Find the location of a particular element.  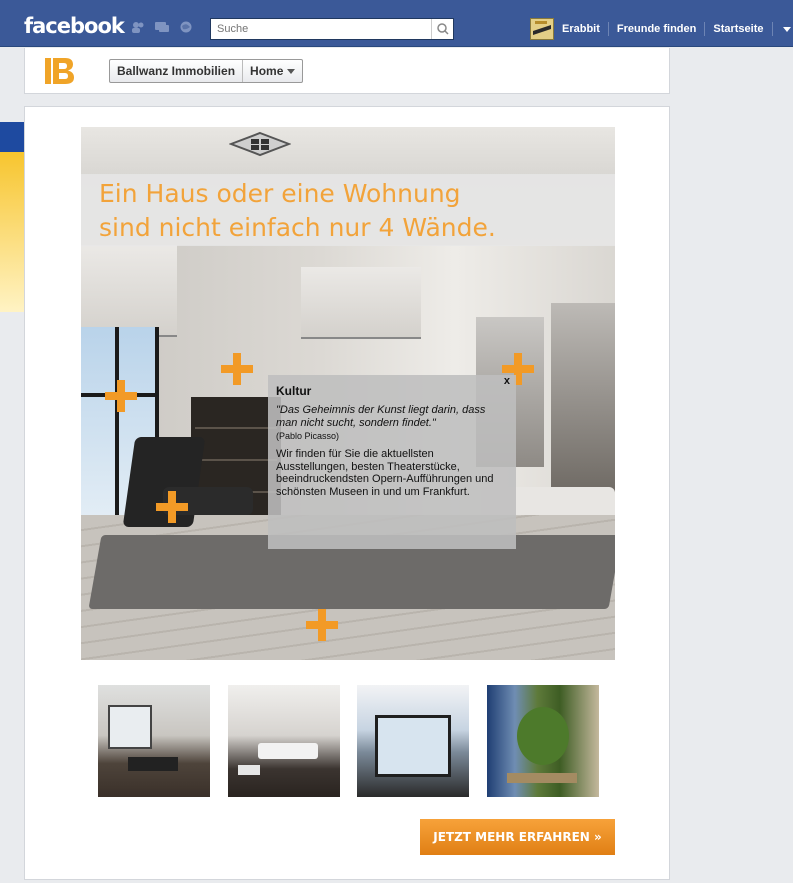

brand-logo is located at coordinates (58, 71).